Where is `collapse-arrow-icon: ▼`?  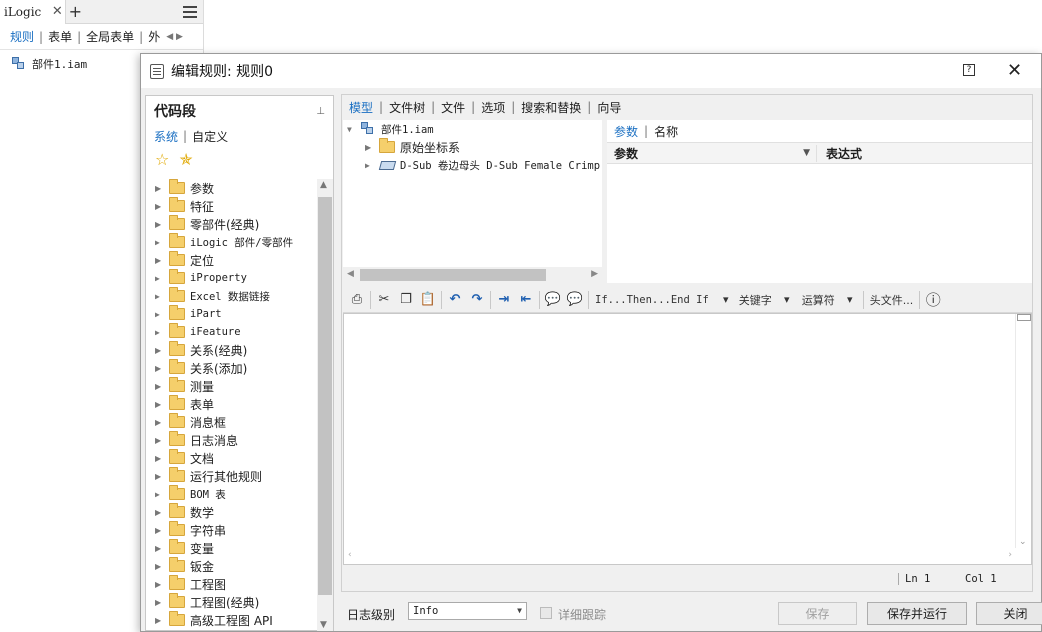 collapse-arrow-icon: ▼ is located at coordinates (354, 129).